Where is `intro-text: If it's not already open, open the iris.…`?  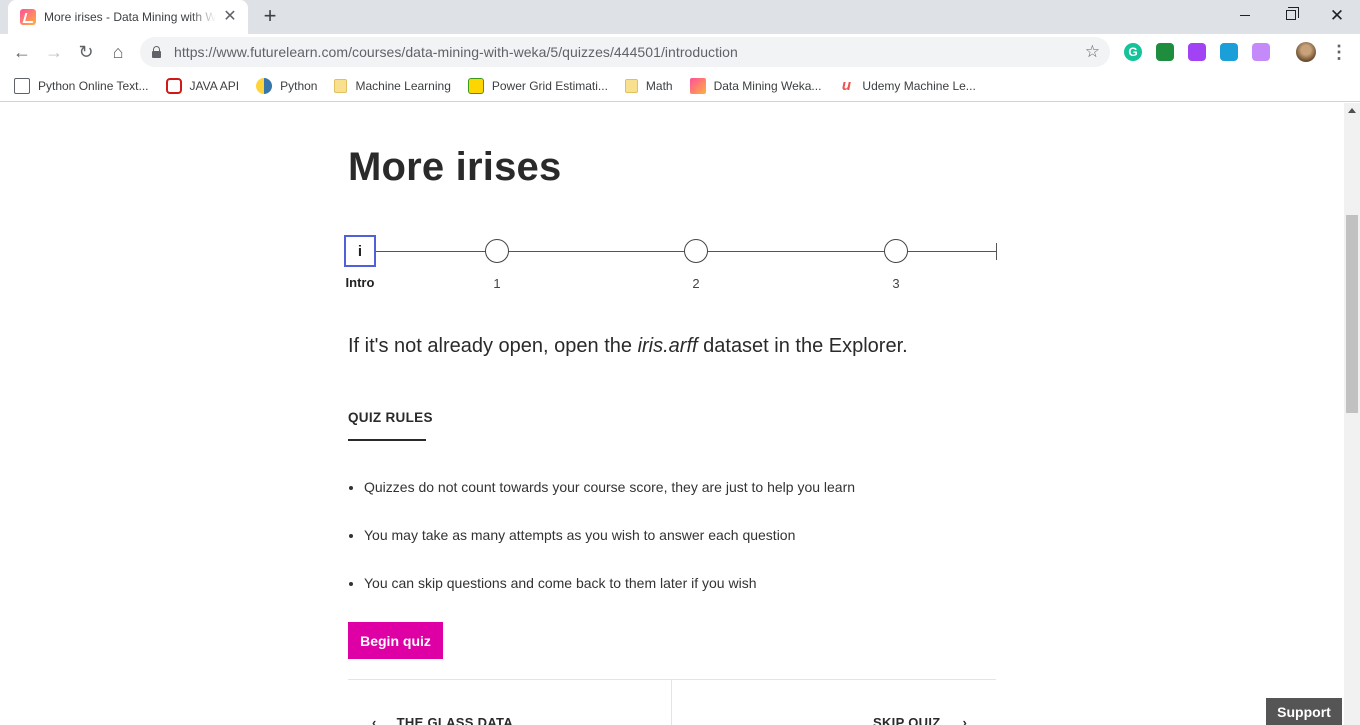 intro-text: If it's not already open, open the iris.… is located at coordinates (628, 346).